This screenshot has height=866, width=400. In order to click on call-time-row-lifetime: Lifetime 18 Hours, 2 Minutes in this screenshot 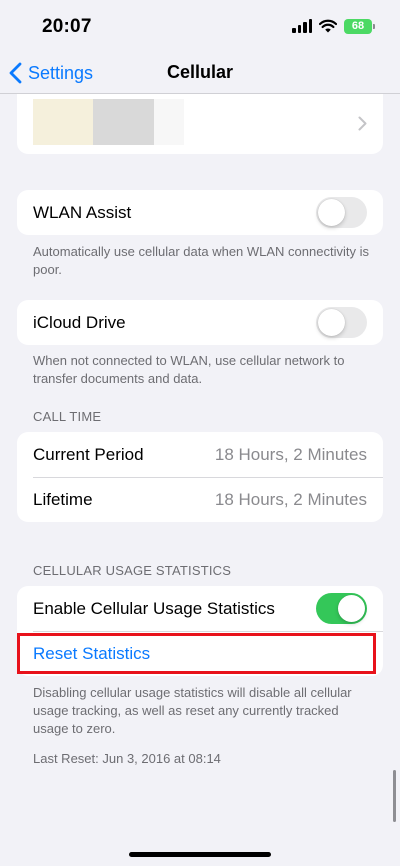, I will do `click(200, 499)`.